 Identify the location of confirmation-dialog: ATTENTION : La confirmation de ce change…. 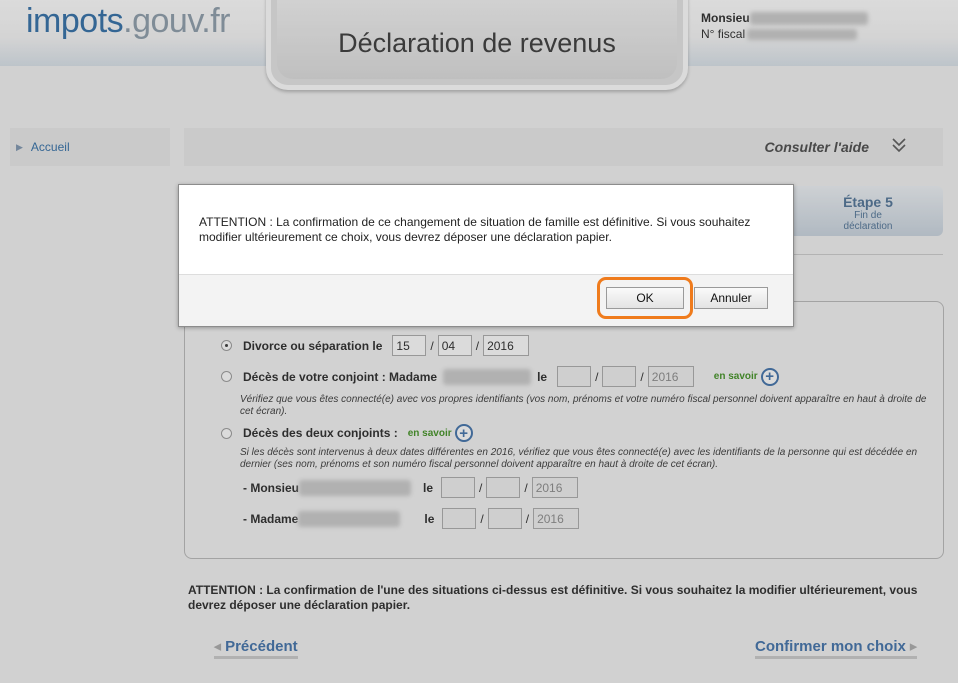
(486, 255).